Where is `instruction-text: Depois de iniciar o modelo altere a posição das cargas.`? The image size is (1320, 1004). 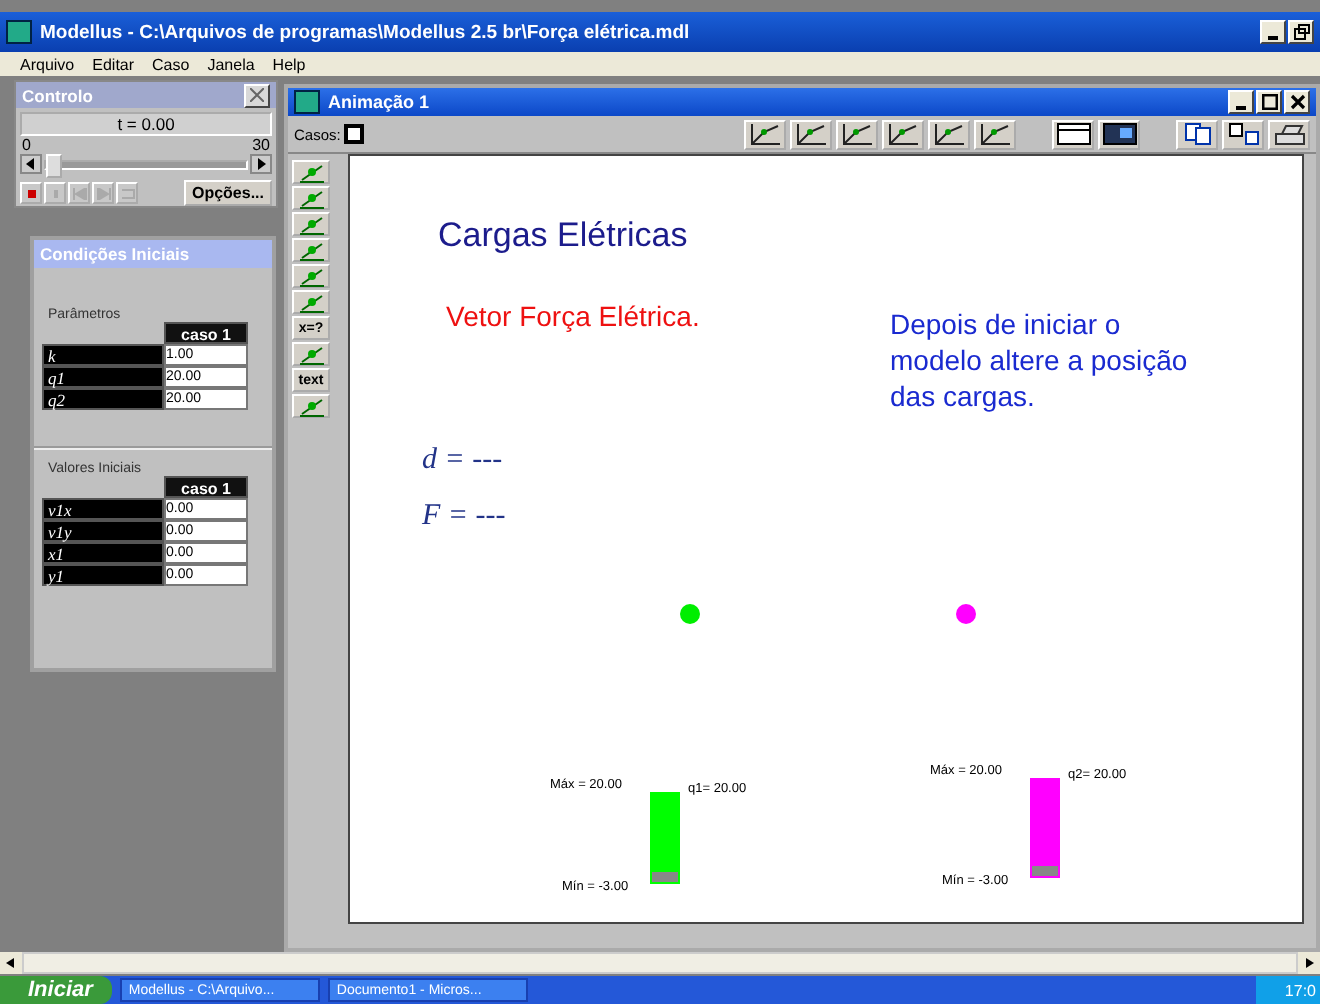 instruction-text: Depois de iniciar o modelo altere a posição das cargas. is located at coordinates (1040, 360).